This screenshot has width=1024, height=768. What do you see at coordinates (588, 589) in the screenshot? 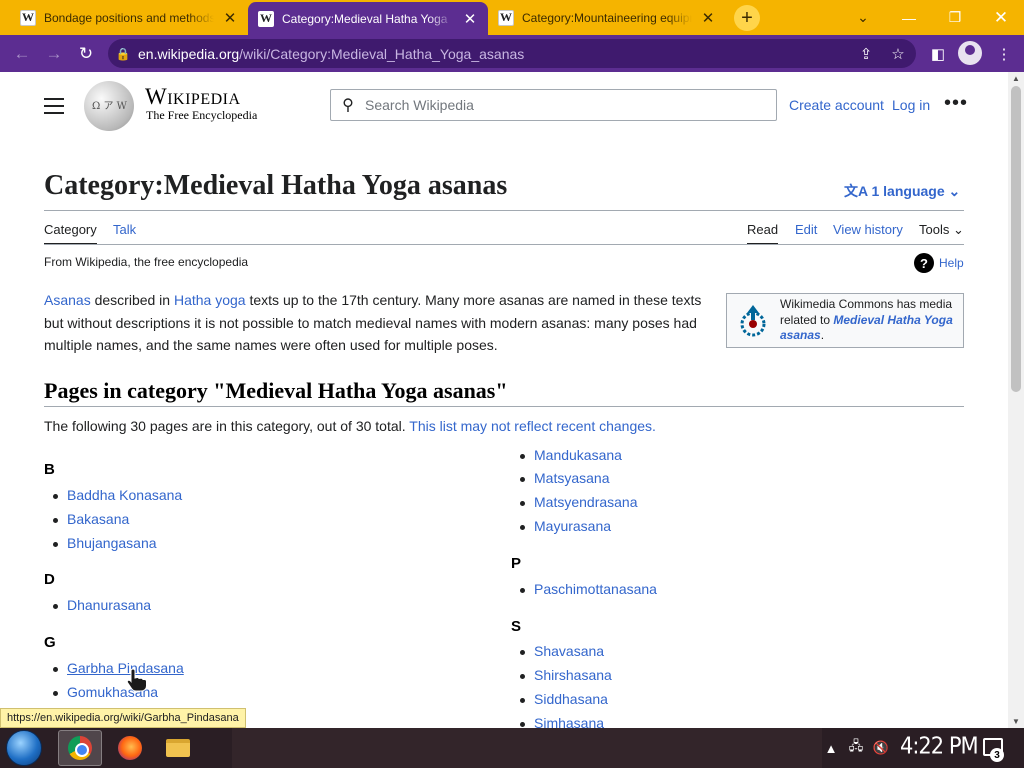
I see `list-item: Paschimottanasana` at bounding box center [588, 589].